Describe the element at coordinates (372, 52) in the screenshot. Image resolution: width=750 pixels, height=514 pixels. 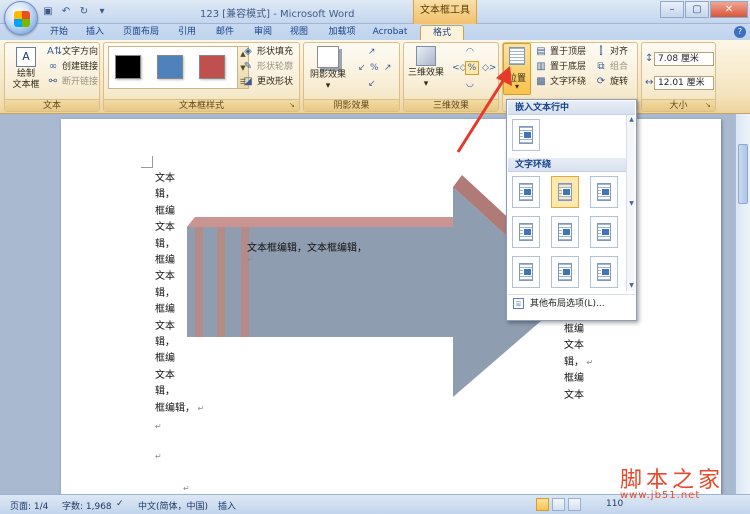
I see `nudge-shadow-up-icon: ↗` at that location.